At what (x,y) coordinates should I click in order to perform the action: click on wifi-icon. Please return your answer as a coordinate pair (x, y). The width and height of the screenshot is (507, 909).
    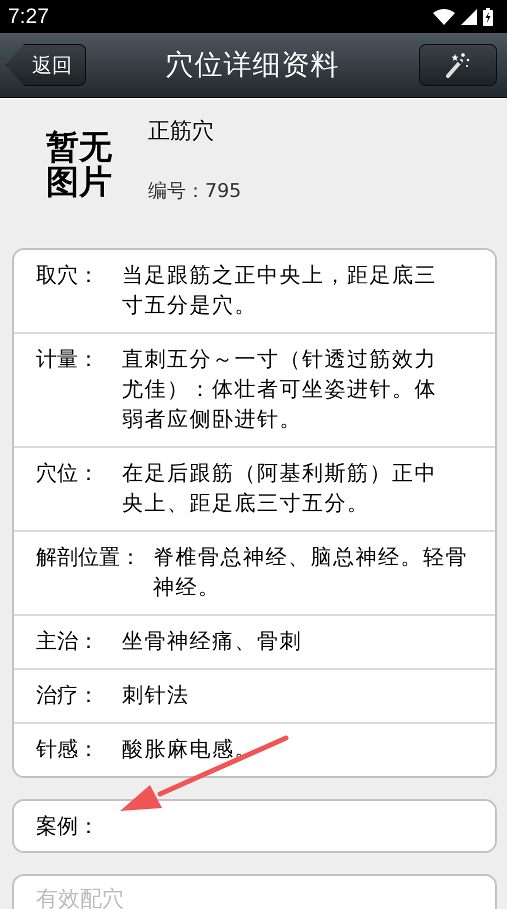
    Looking at the image, I should click on (444, 16).